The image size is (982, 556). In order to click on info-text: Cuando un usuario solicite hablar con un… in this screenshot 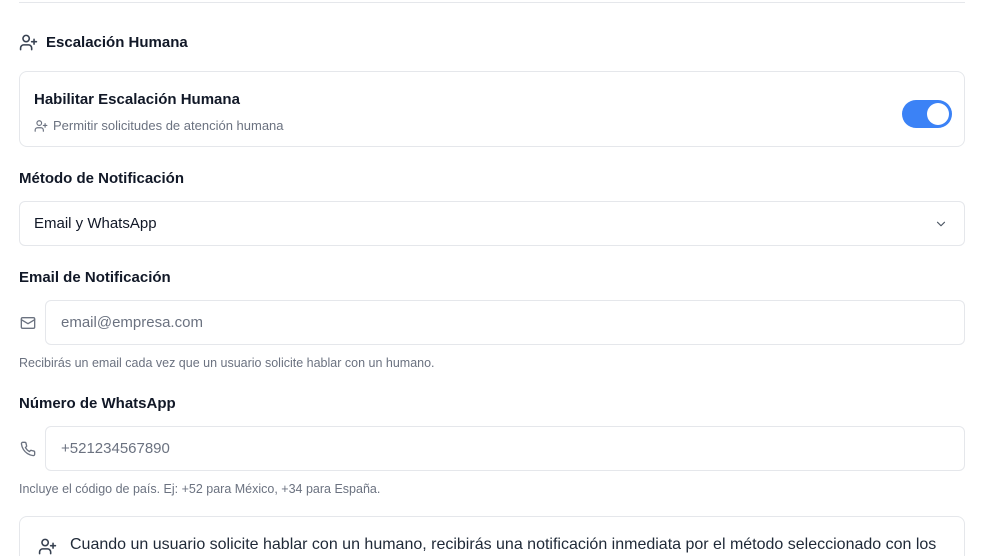, I will do `click(503, 544)`.